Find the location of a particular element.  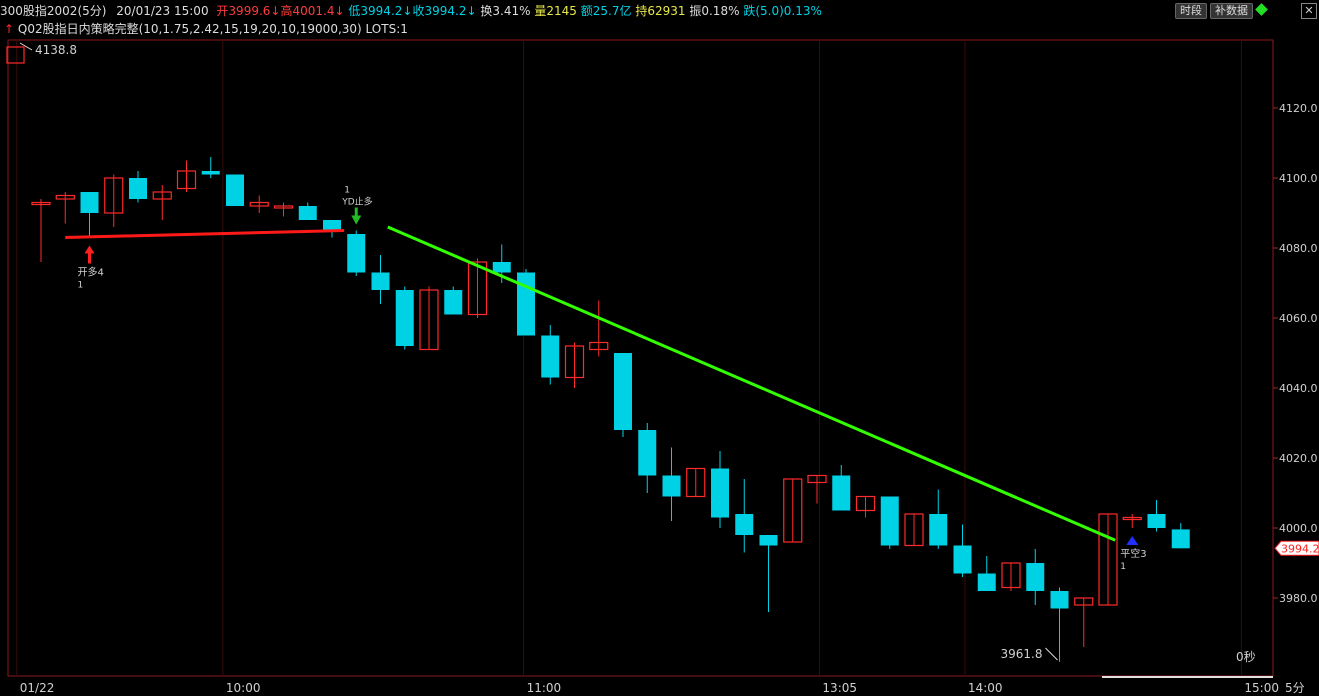

y-tick-label: 4100.0 is located at coordinates (1298, 178).